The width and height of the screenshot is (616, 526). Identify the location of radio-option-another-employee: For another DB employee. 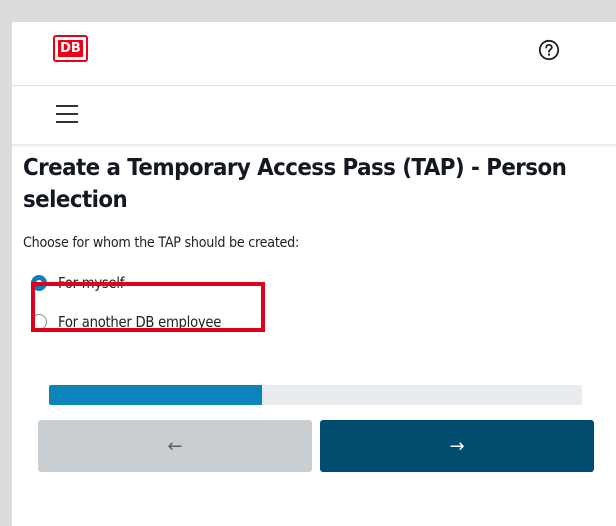
(137, 322).